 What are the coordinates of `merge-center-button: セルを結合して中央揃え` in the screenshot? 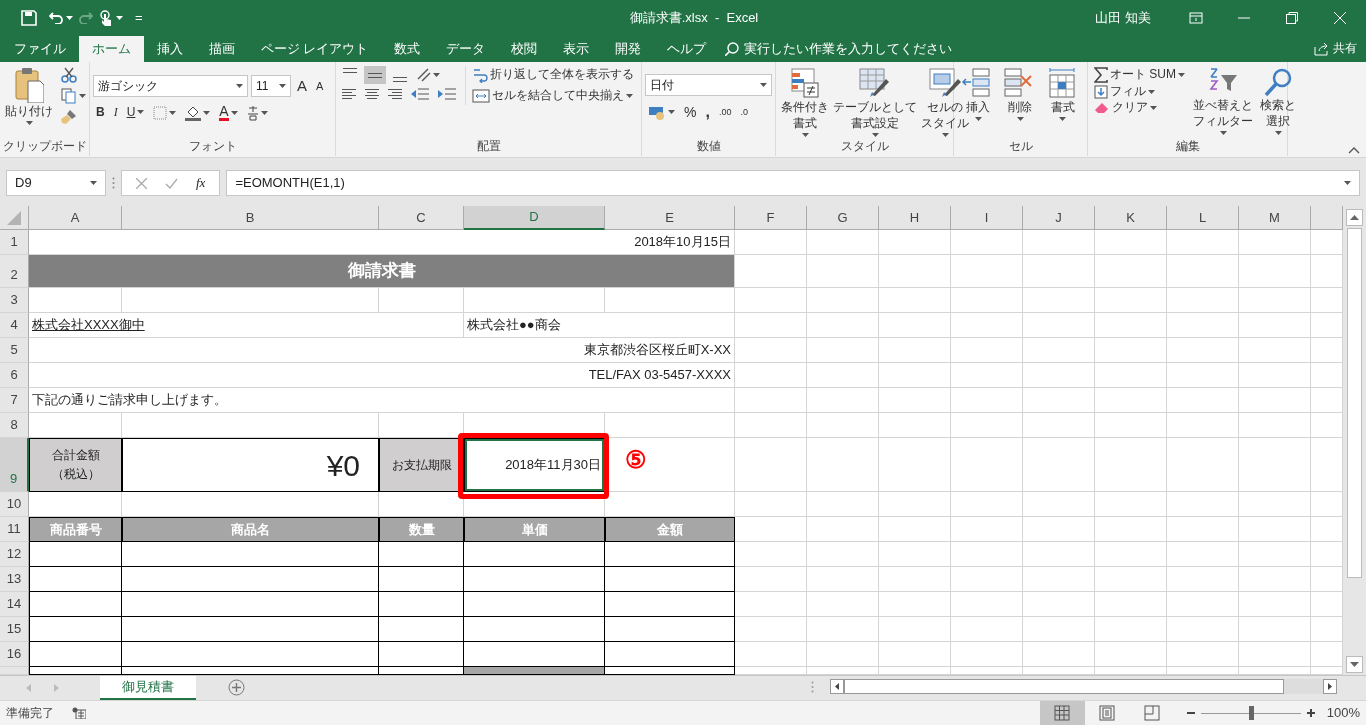 It's located at (553, 96).